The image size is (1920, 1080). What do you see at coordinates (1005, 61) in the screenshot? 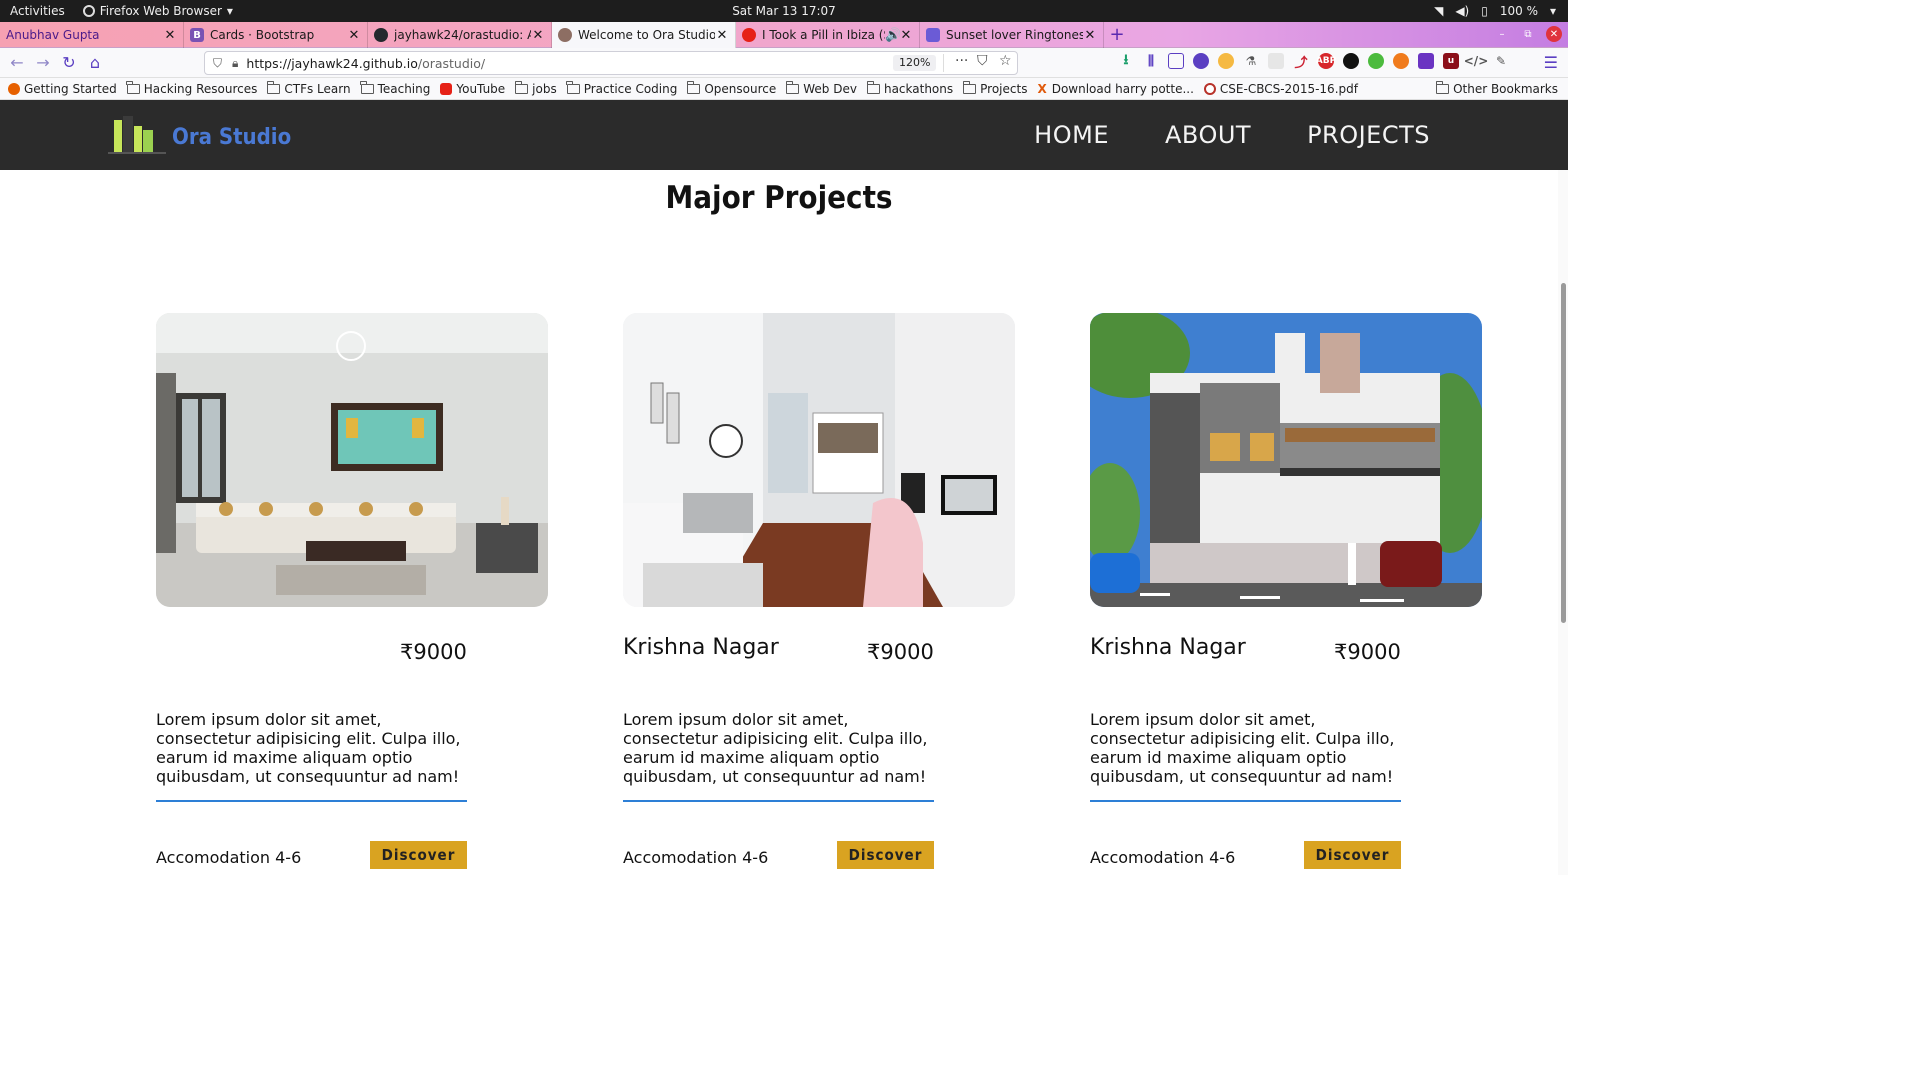
I see `bookmark-star-icon: ☆` at bounding box center [1005, 61].